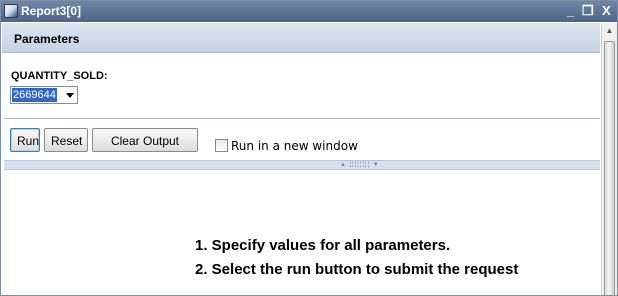 The width and height of the screenshot is (618, 296). What do you see at coordinates (59, 76) in the screenshot?
I see `quantity-sold-label: QUANTITY_SOLD:` at bounding box center [59, 76].